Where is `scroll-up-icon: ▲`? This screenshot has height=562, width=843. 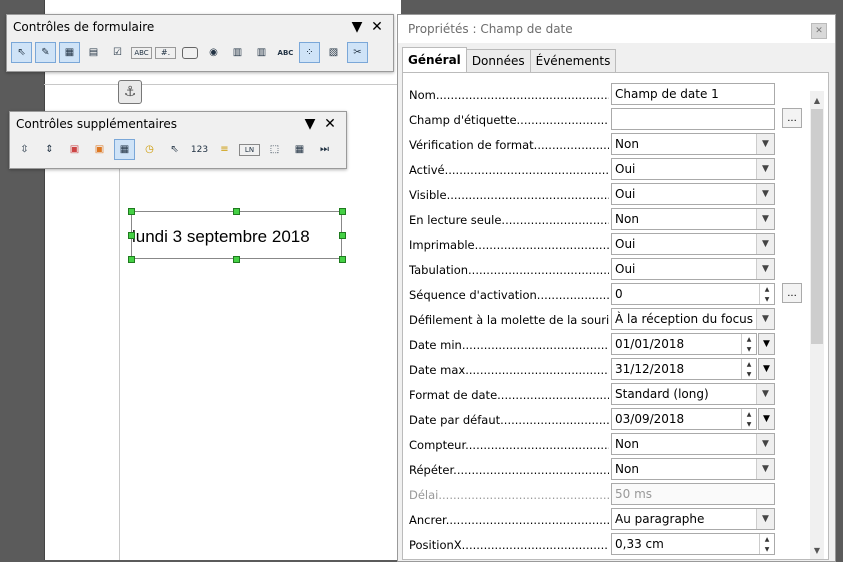
scroll-up-icon: ▲ is located at coordinates (817, 100).